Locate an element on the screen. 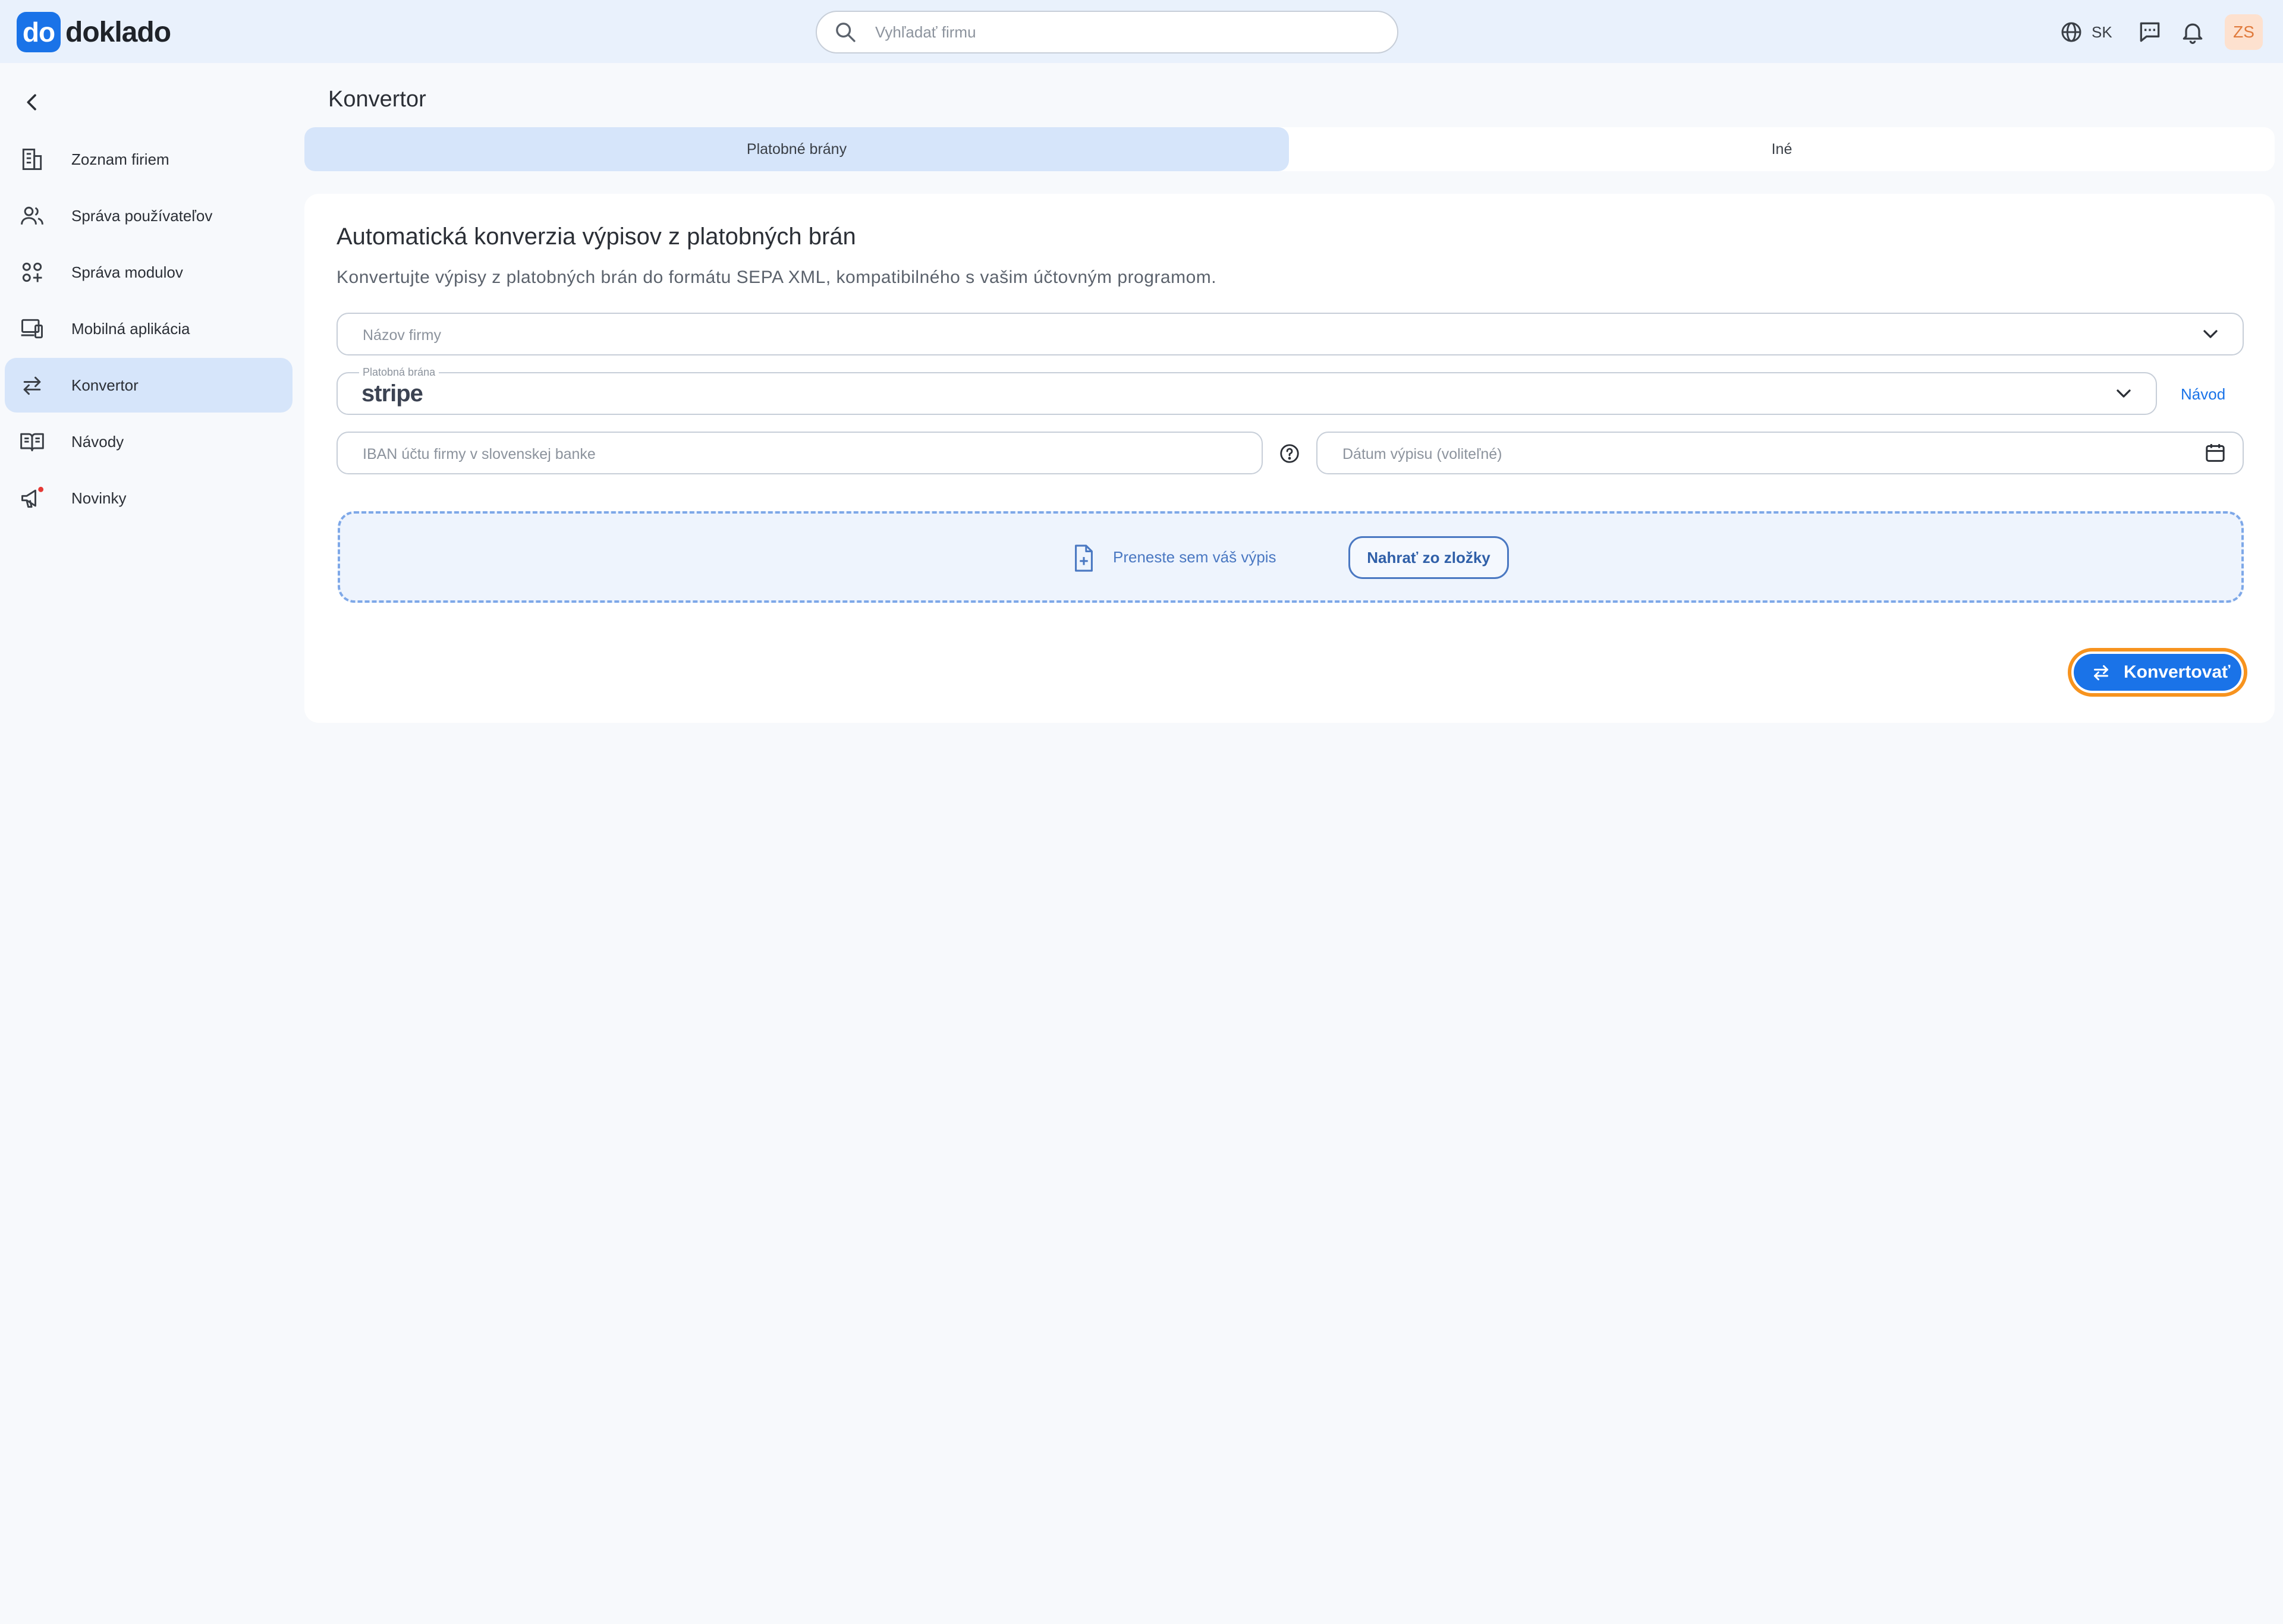  logo-text: doklado is located at coordinates (118, 32).